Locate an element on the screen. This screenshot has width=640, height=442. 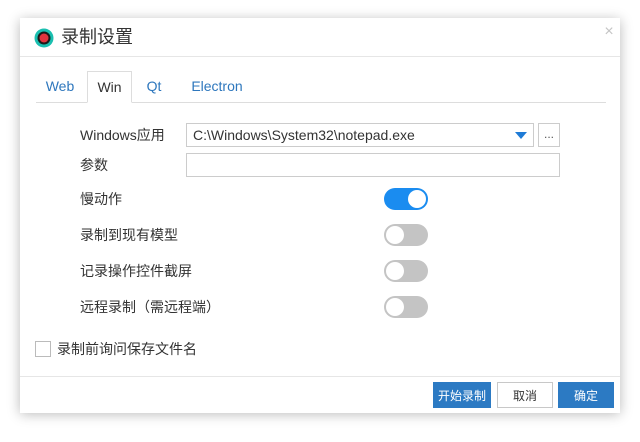
start-record-button: 开始录制 is located at coordinates (462, 395).